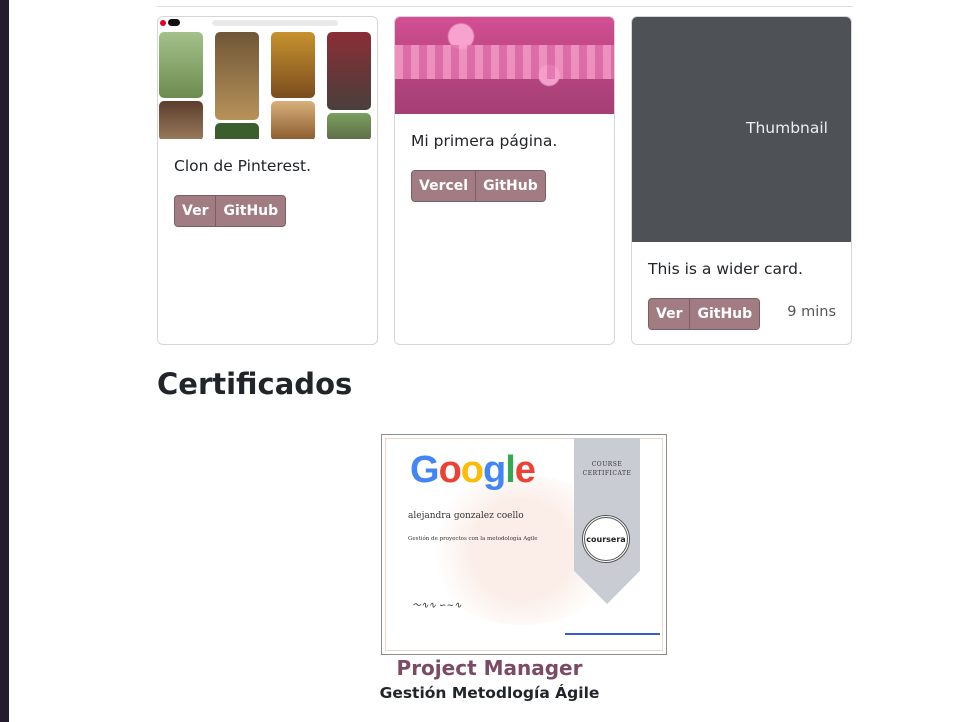 This screenshot has height=722, width=979. I want to click on certificate-subtitle: Gestión Metodlogía Ágile, so click(489, 693).